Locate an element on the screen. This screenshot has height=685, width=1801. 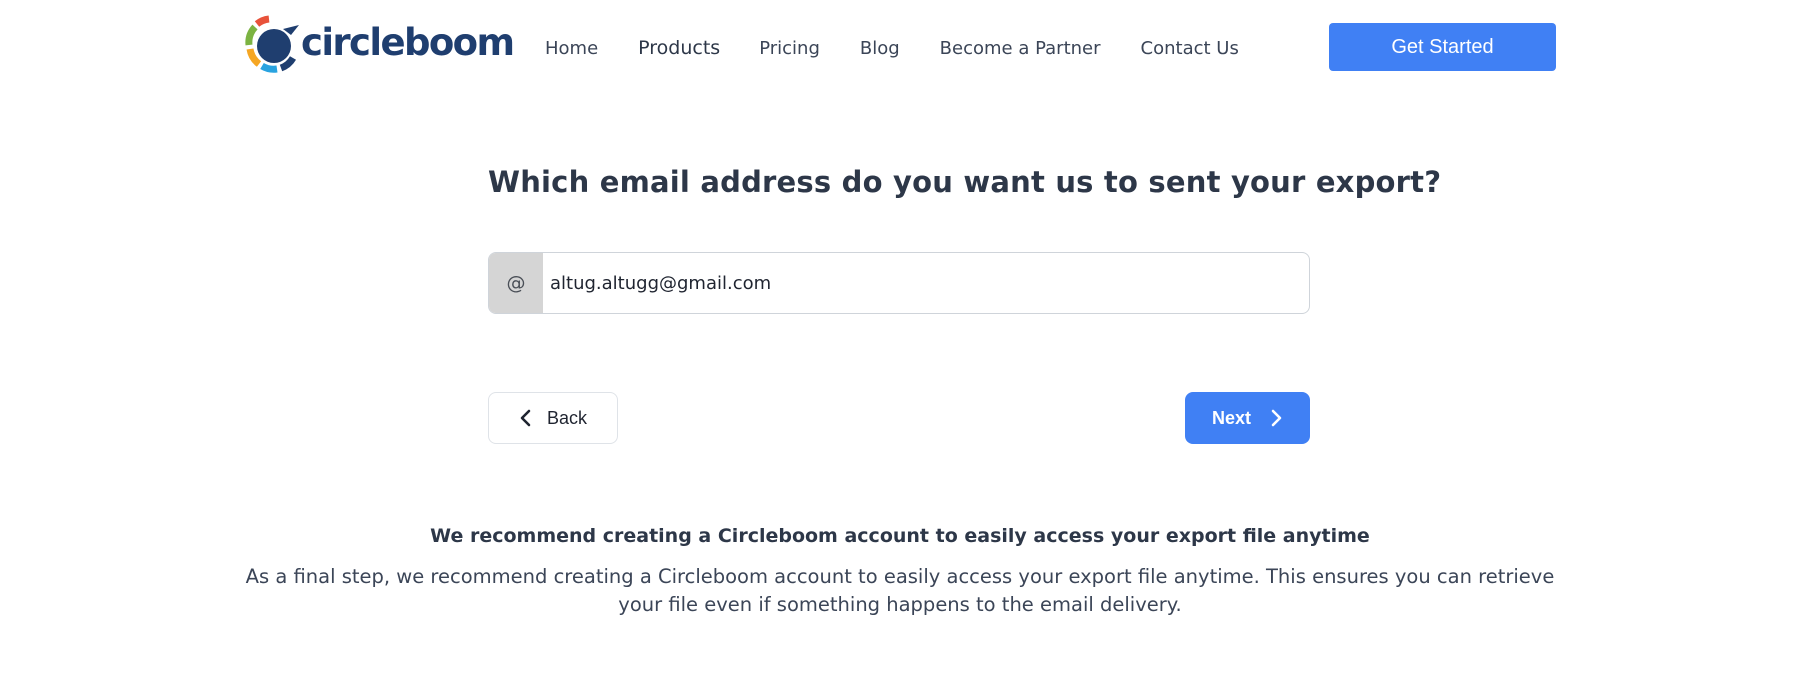
back-button: Back is located at coordinates (553, 418).